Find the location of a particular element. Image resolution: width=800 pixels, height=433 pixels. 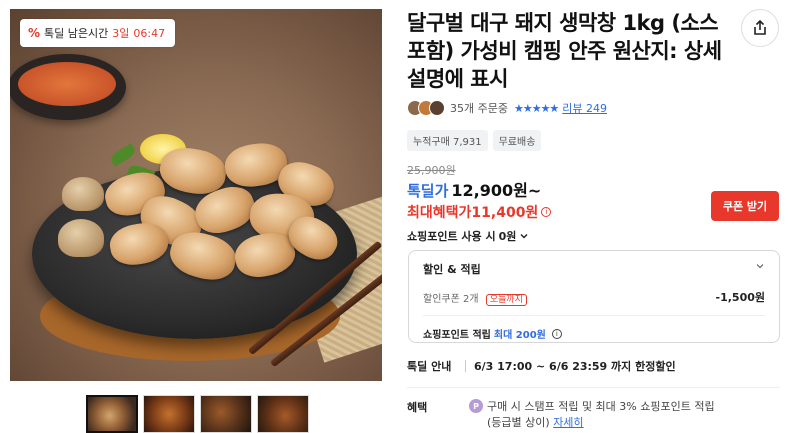

deal-info-label: 톡딜 안내 is located at coordinates (429, 366).